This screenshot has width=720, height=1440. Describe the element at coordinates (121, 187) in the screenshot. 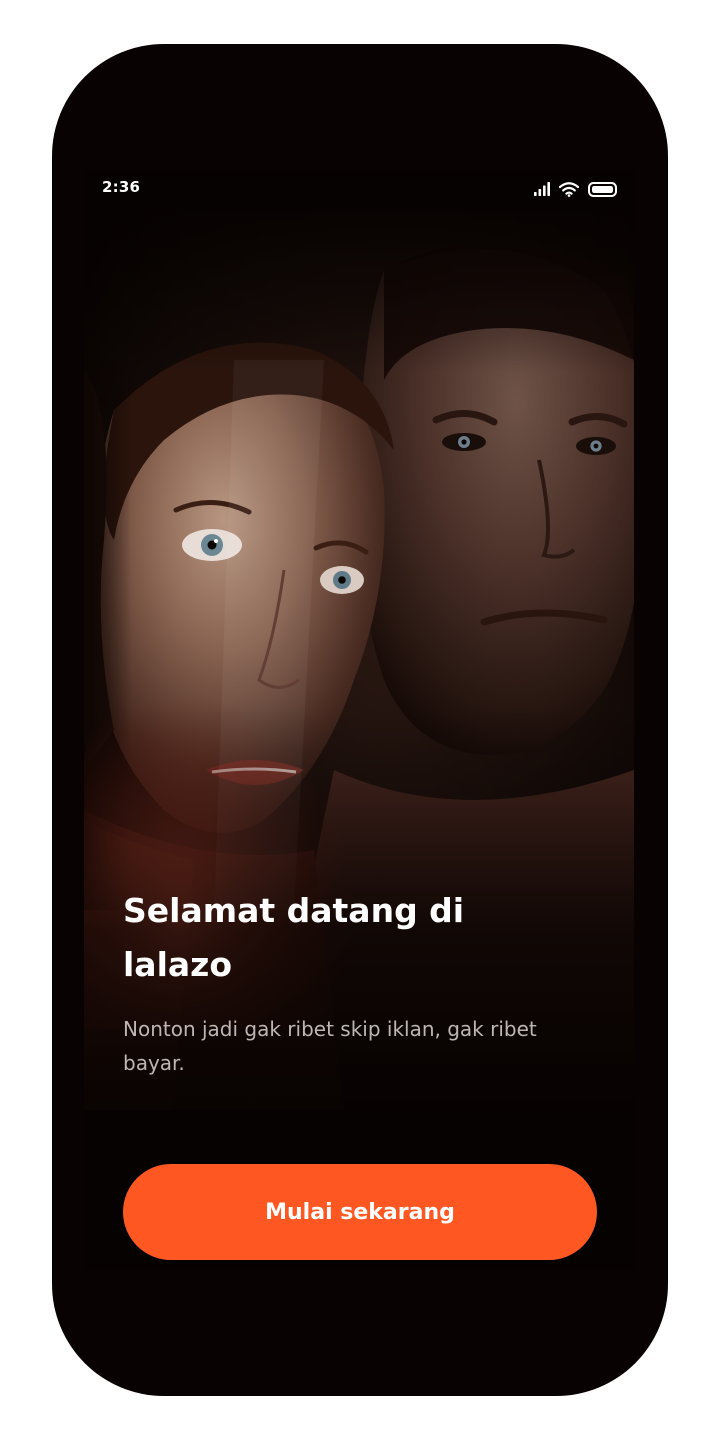

I see `status-time: 2:36` at that location.